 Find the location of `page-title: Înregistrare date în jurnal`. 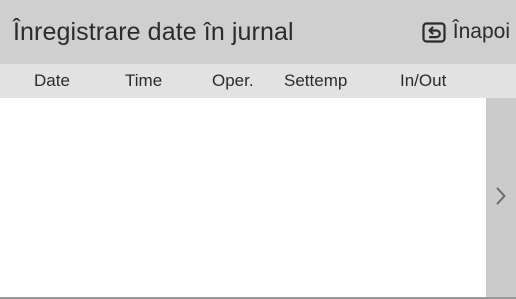

page-title: Înregistrare date în jurnal is located at coordinates (153, 31).